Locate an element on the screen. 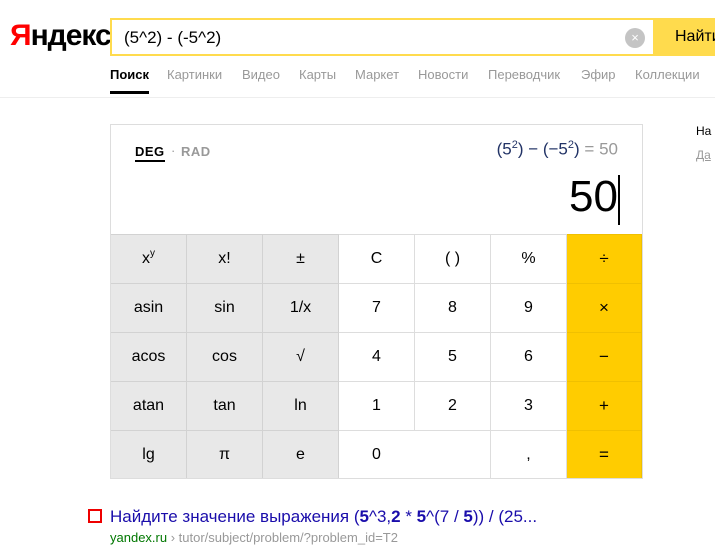 The width and height of the screenshot is (715, 545). find-button: Найти is located at coordinates (685, 37).